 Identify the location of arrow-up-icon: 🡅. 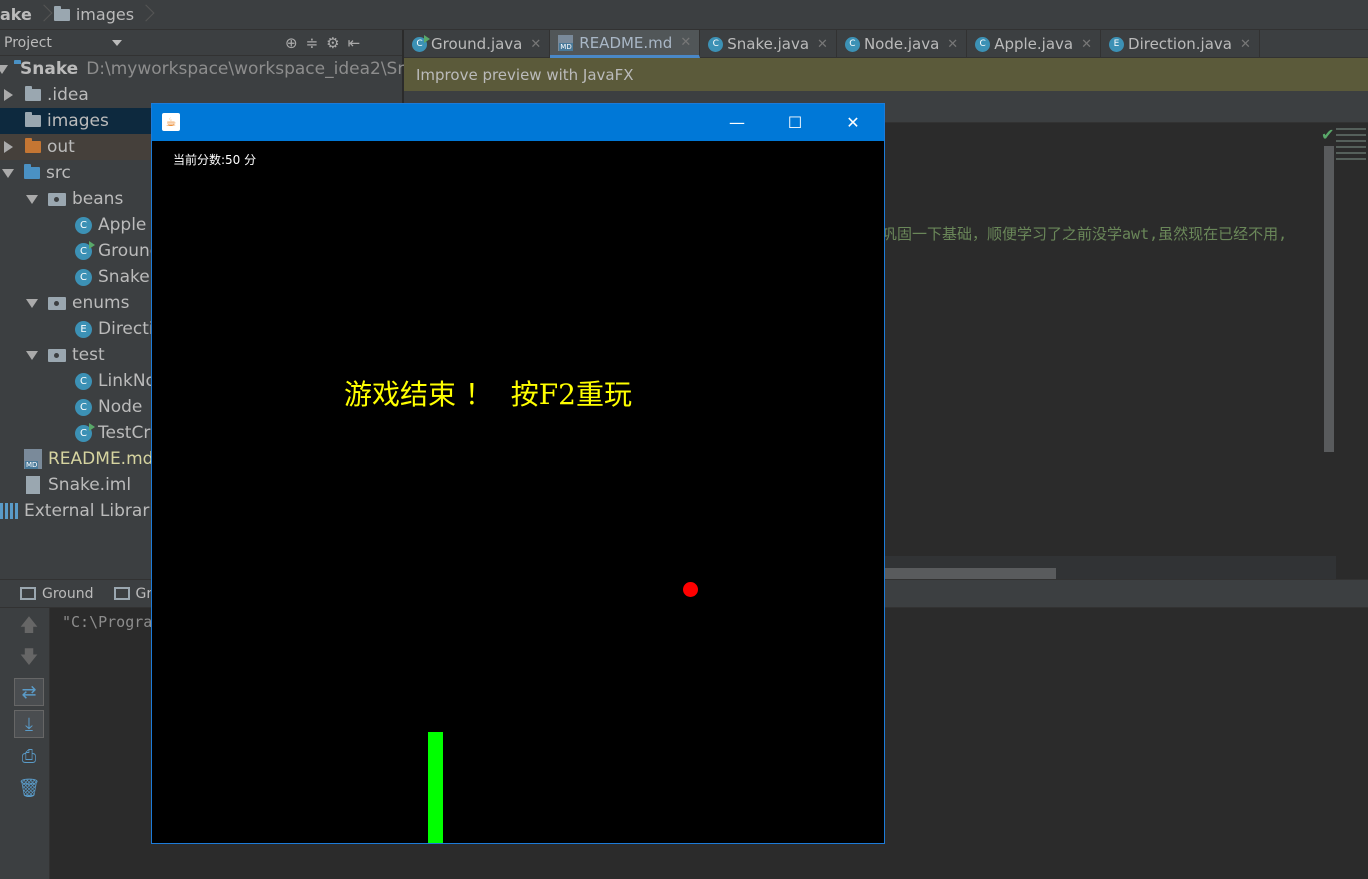
(29, 628).